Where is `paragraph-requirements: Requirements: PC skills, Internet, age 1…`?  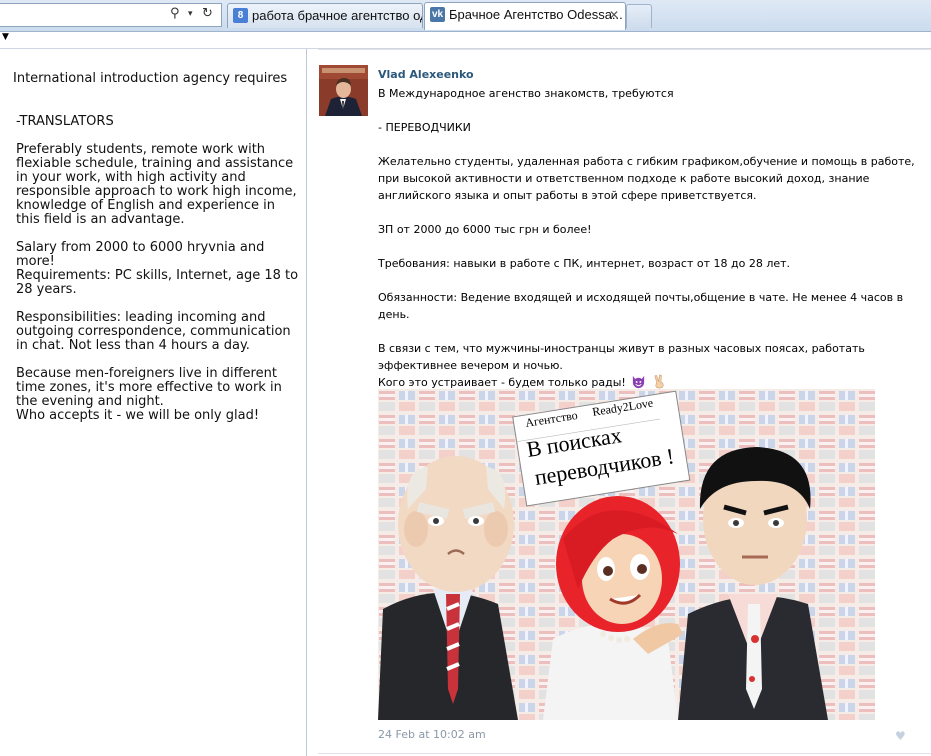
paragraph-requirements: Requirements: PC skills, Internet, age 1… is located at coordinates (157, 282).